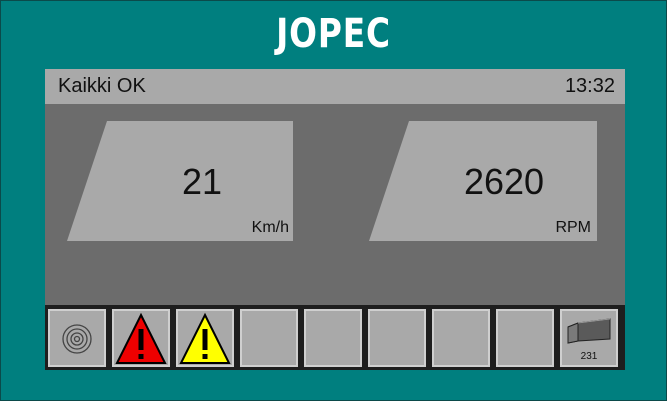  What do you see at coordinates (202, 181) in the screenshot?
I see `speed-value: 21` at bounding box center [202, 181].